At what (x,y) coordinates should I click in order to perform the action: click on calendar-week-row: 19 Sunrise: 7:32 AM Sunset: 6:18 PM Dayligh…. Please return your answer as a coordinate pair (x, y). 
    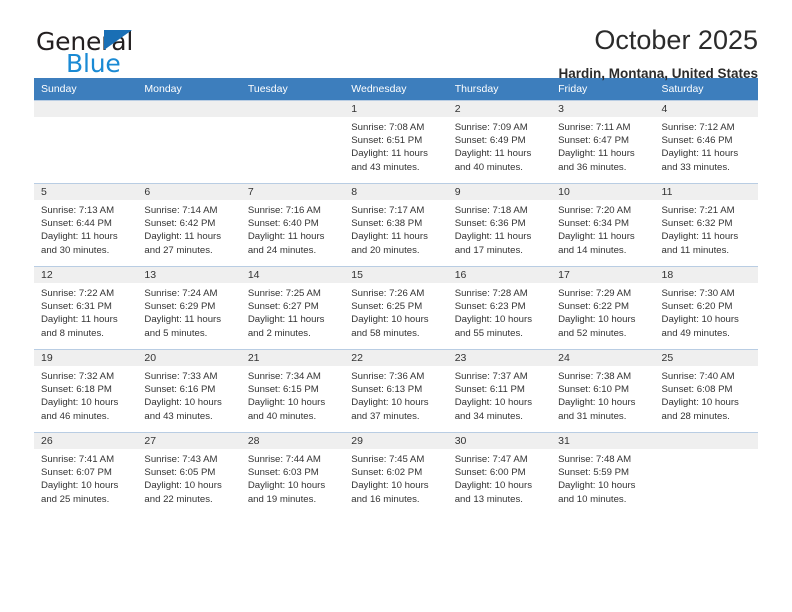
    Looking at the image, I should click on (396, 390).